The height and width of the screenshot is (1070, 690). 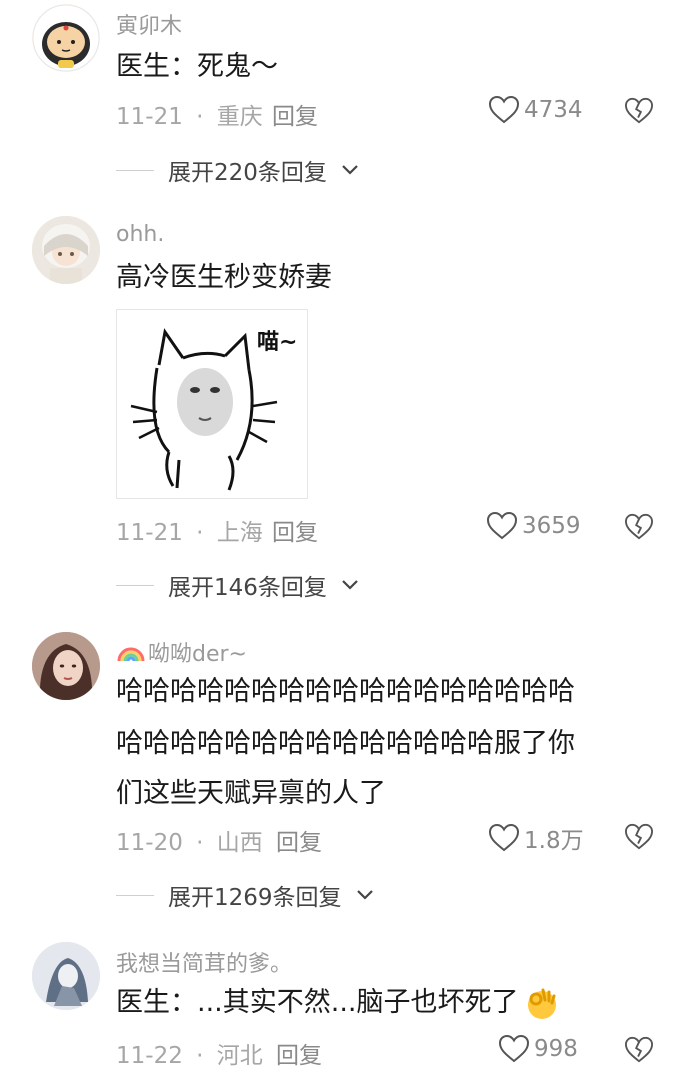 I want to click on comment-text: 高冷医生秒变娇妻, so click(x=224, y=277).